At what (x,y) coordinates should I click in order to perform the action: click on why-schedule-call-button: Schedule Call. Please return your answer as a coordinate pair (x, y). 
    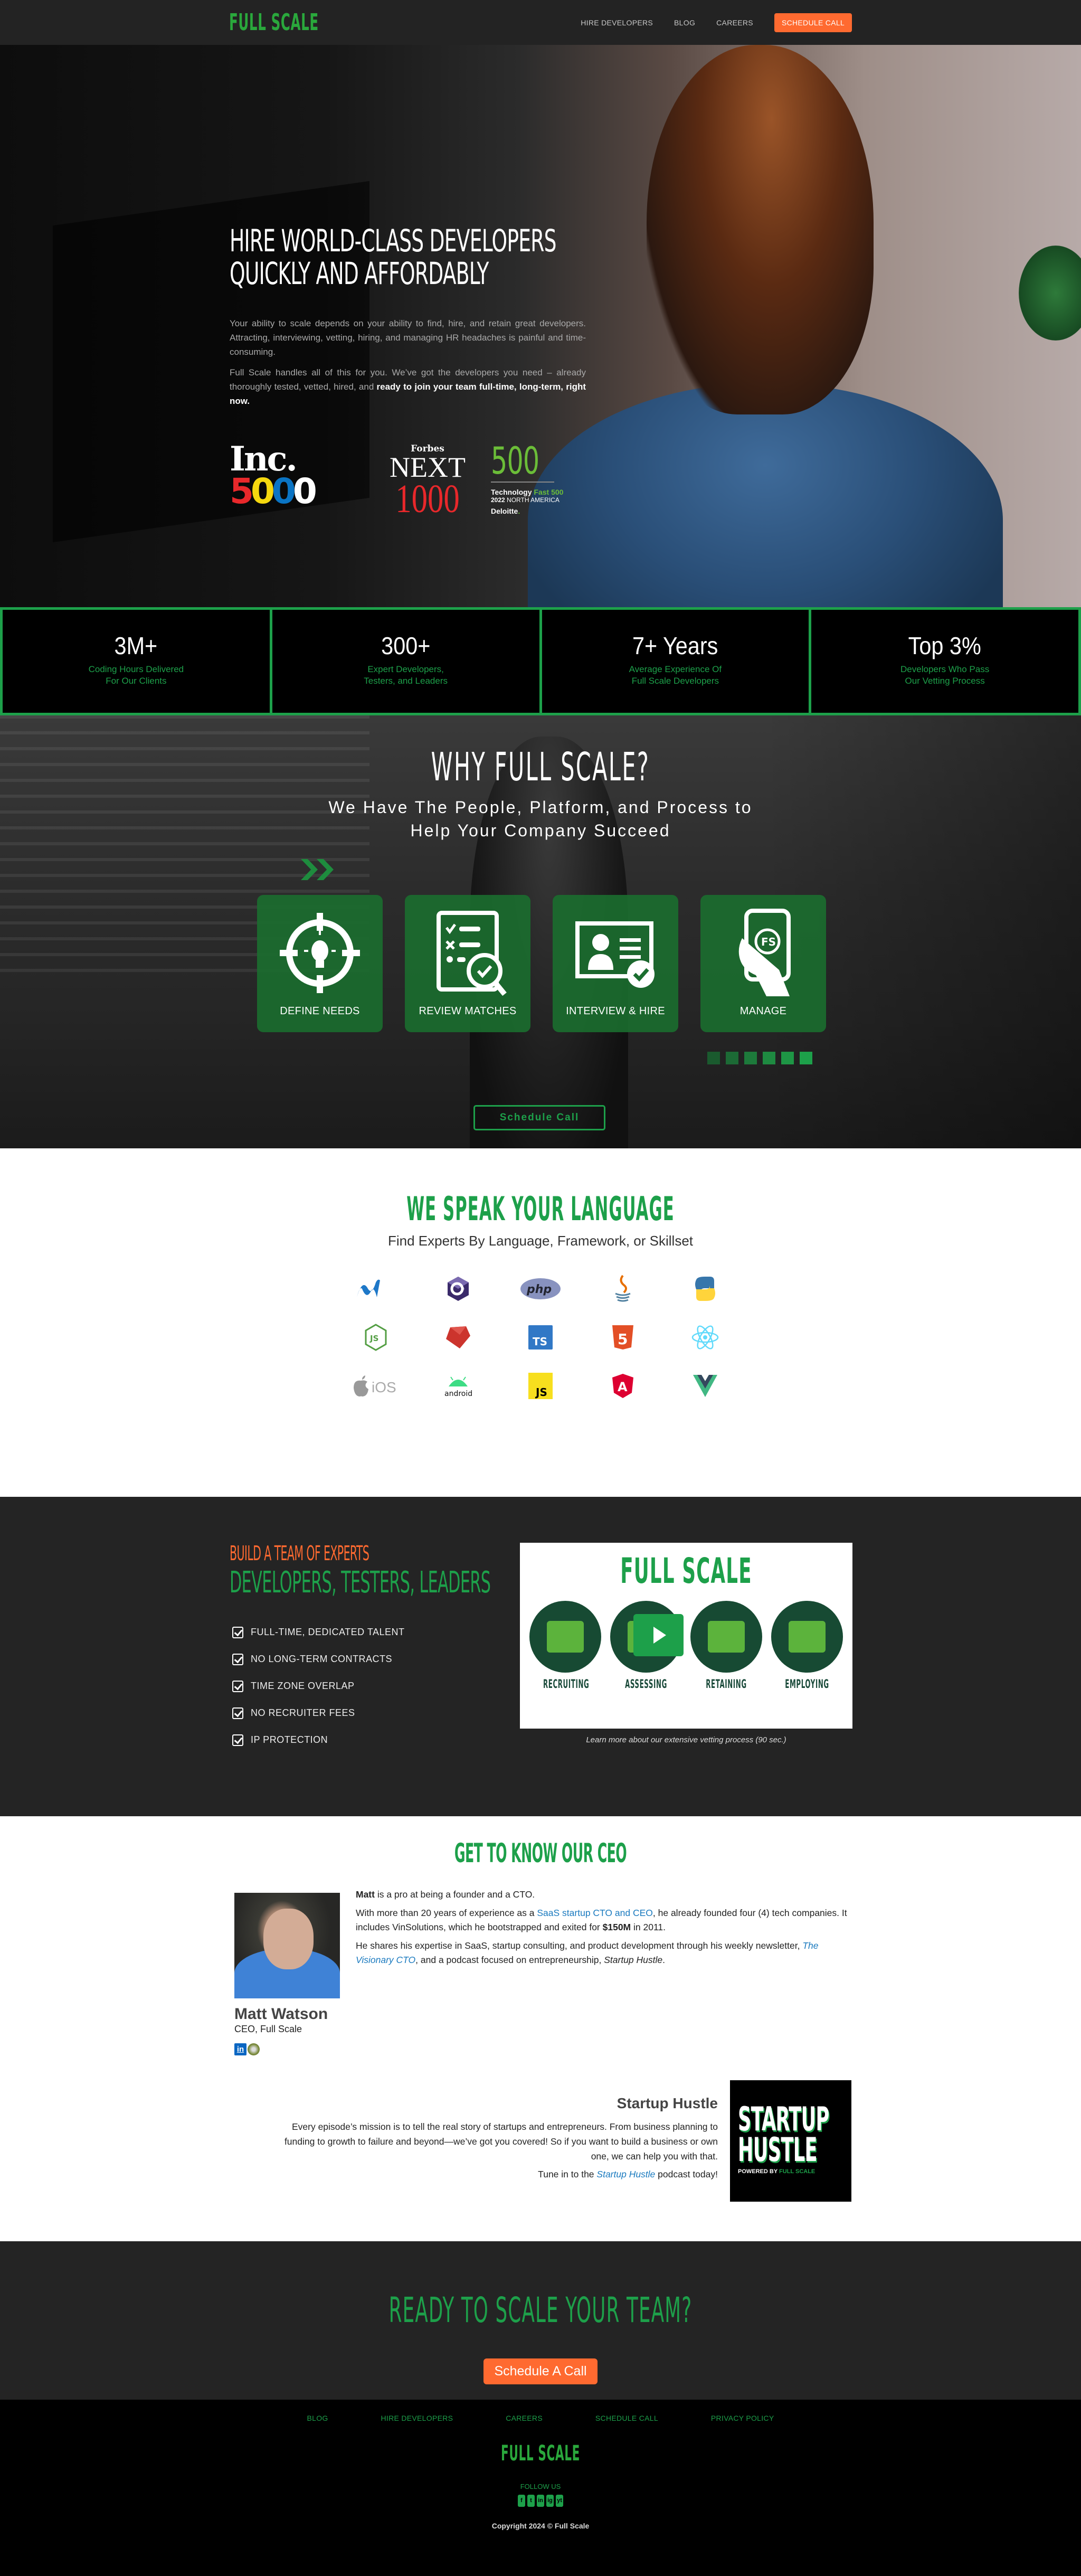
    Looking at the image, I should click on (539, 1117).